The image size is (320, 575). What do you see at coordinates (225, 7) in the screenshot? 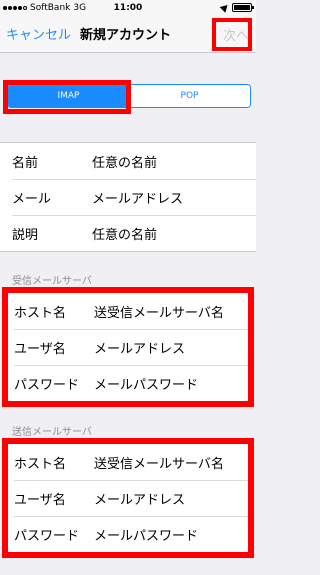
I see `location-icon` at bounding box center [225, 7].